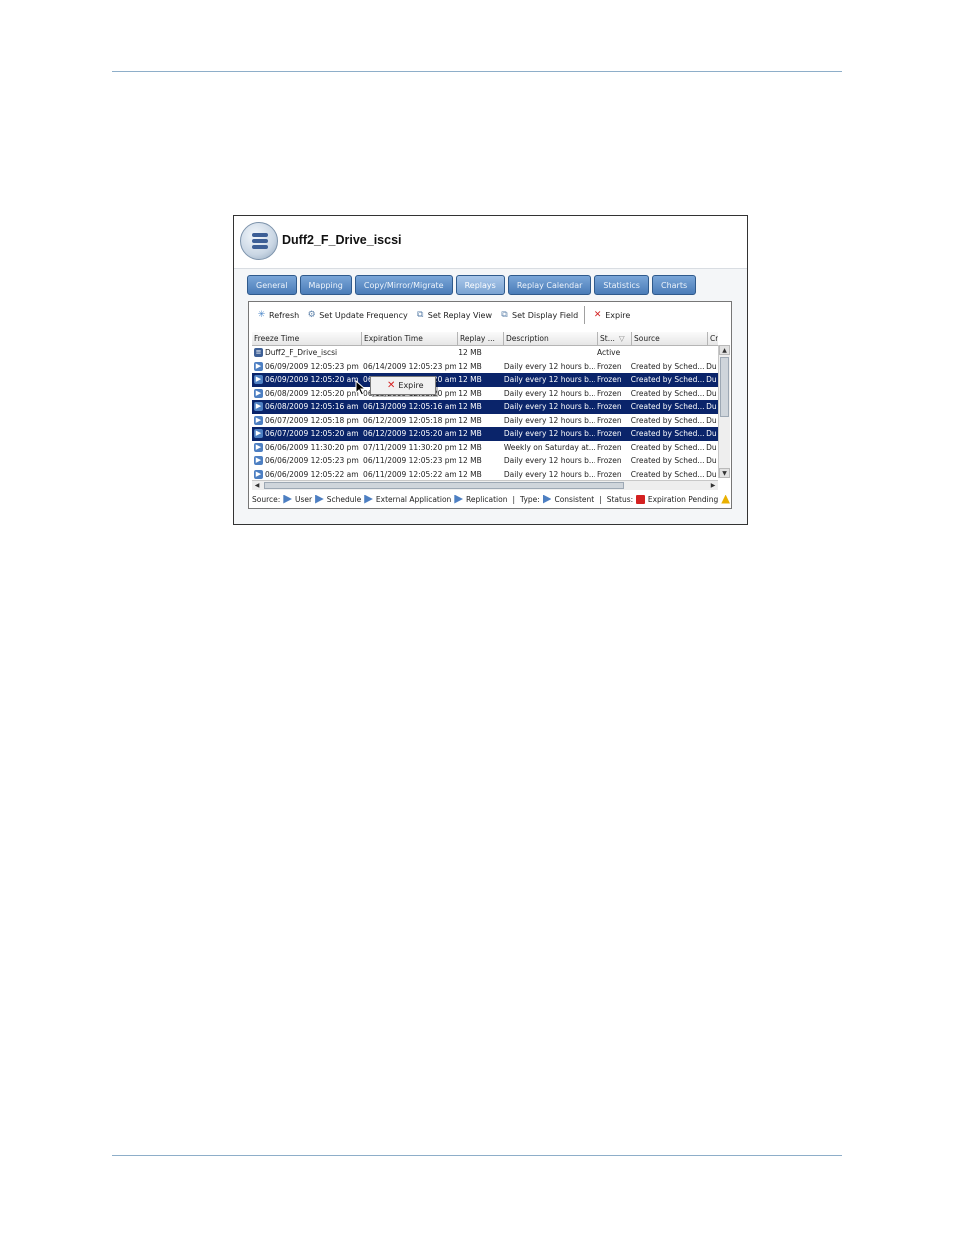 This screenshot has width=954, height=1235. Describe the element at coordinates (713, 485) in the screenshot. I see `scroll-right-icon: ▶` at that location.